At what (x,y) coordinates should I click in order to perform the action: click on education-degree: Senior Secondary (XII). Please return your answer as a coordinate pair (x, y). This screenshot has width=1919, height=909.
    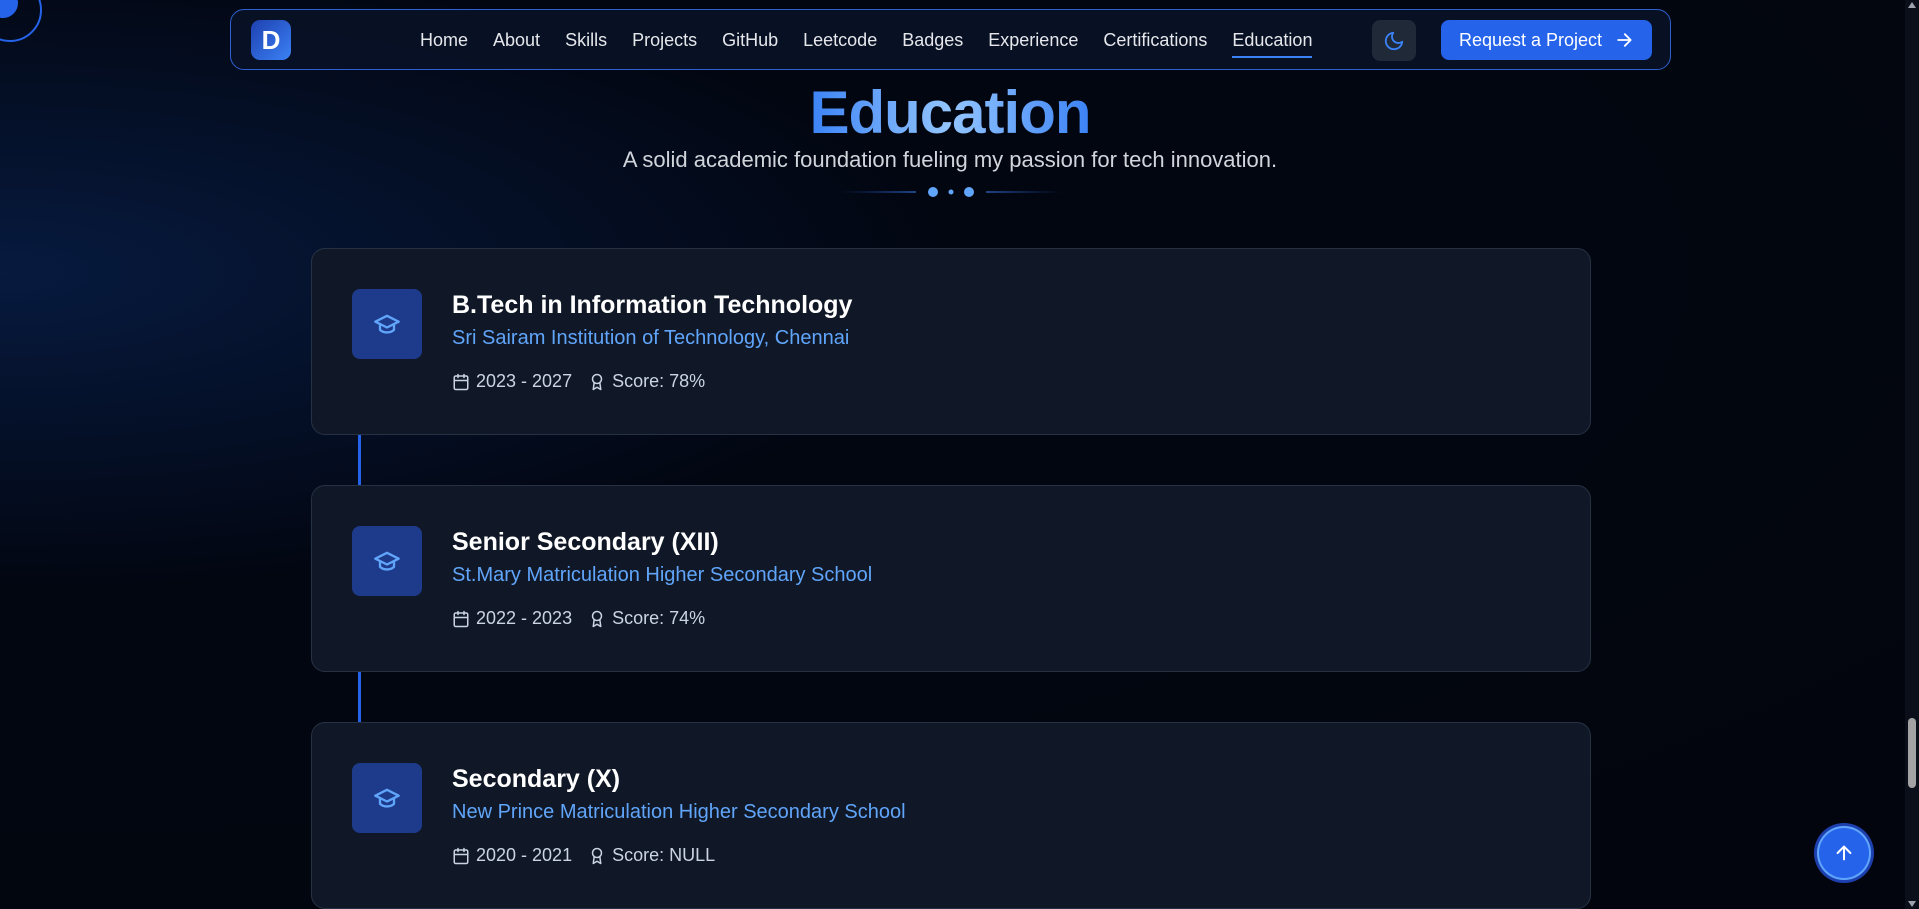
    Looking at the image, I should click on (585, 542).